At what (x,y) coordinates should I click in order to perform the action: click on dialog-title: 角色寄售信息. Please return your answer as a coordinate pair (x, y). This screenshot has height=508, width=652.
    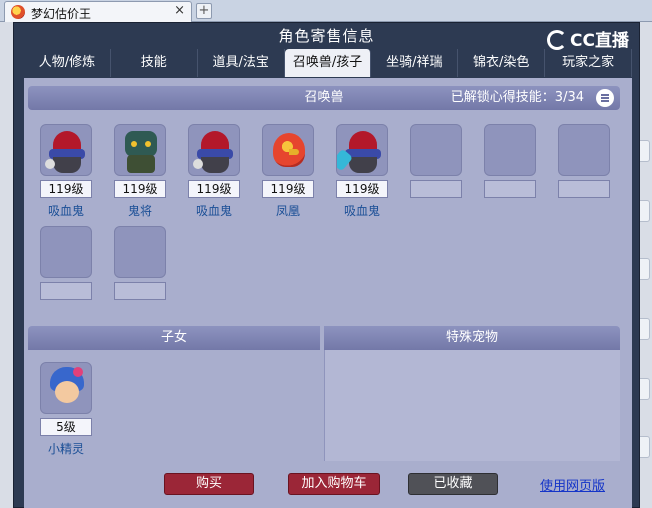
    Looking at the image, I should click on (326, 36).